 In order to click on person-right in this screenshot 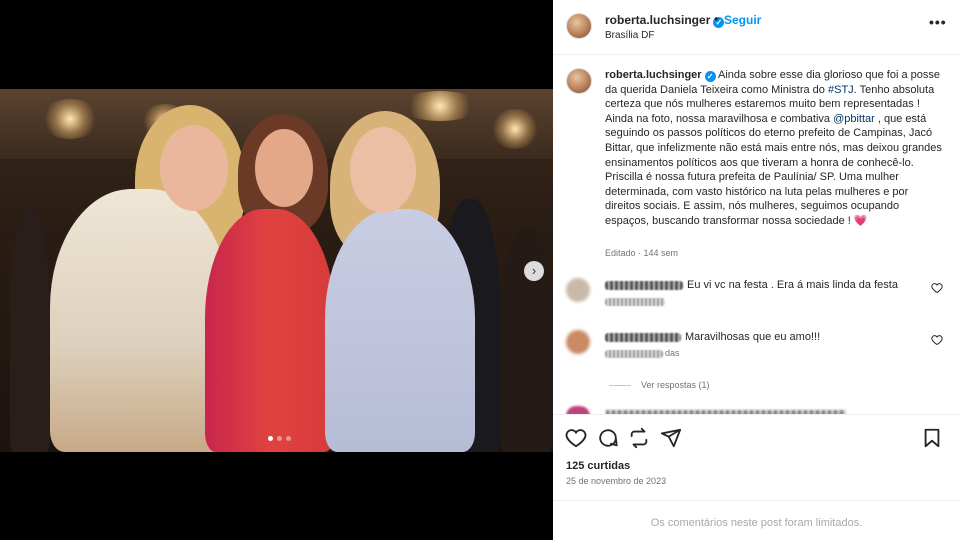, I will do `click(400, 330)`.